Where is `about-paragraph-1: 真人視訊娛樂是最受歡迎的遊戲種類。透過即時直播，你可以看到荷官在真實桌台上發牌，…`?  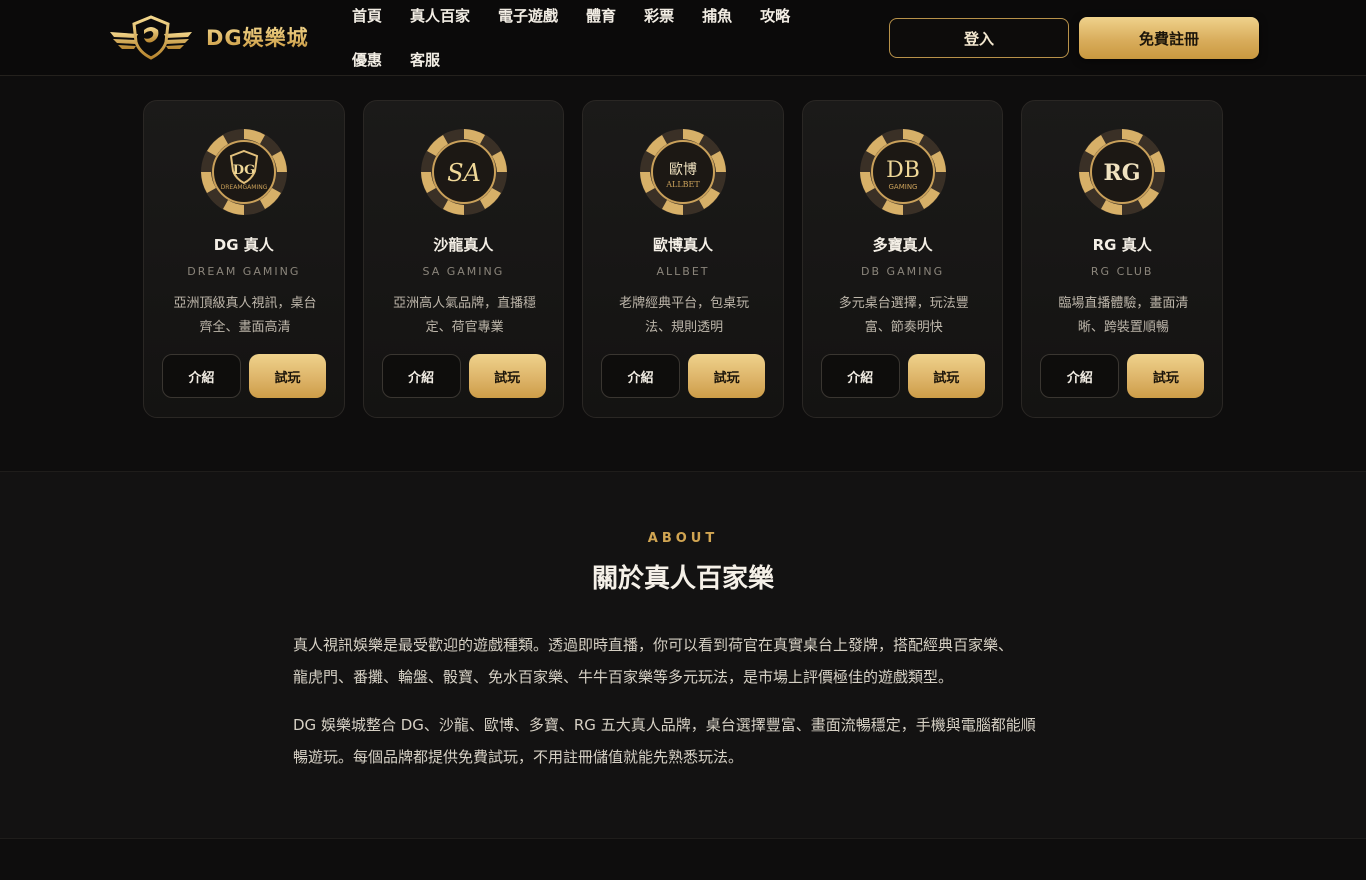 about-paragraph-1: 真人視訊娛樂是最受歡迎的遊戲種類。透過即時直播，你可以看到荷官在真實桌台上發牌，… is located at coordinates (688, 661).